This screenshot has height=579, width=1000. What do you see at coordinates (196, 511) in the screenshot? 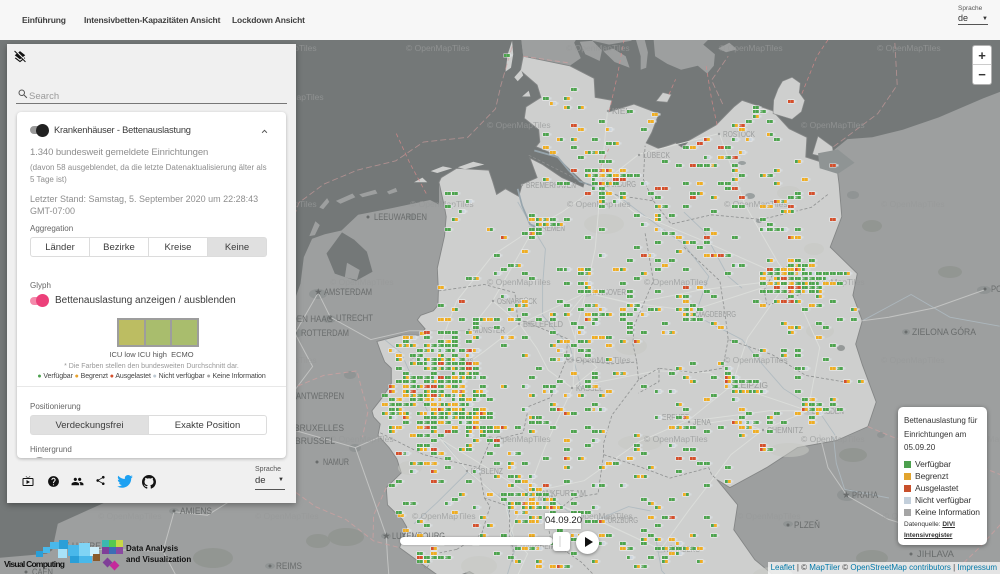
I see `svg-text: AMIENS` at bounding box center [196, 511].